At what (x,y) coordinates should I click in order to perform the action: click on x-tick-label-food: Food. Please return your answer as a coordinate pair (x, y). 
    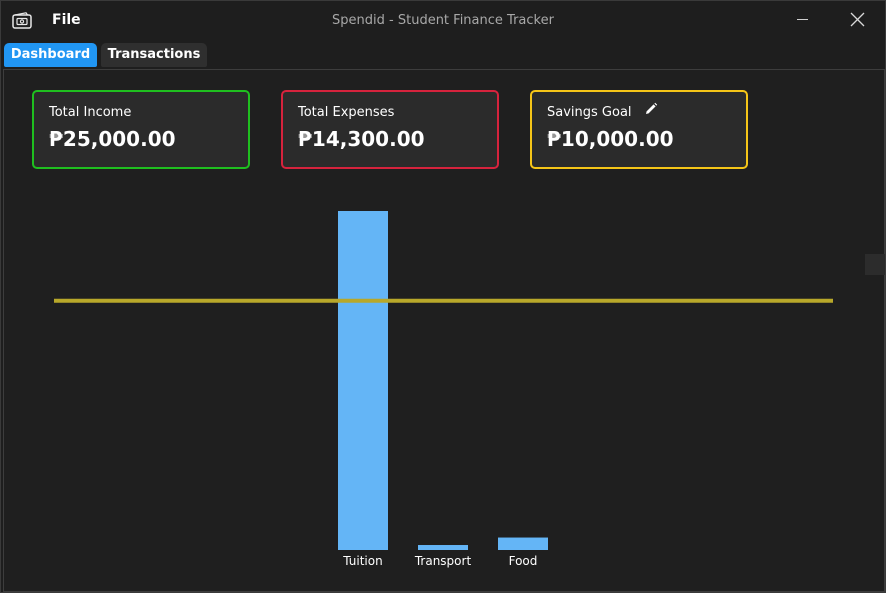
    Looking at the image, I should click on (523, 561).